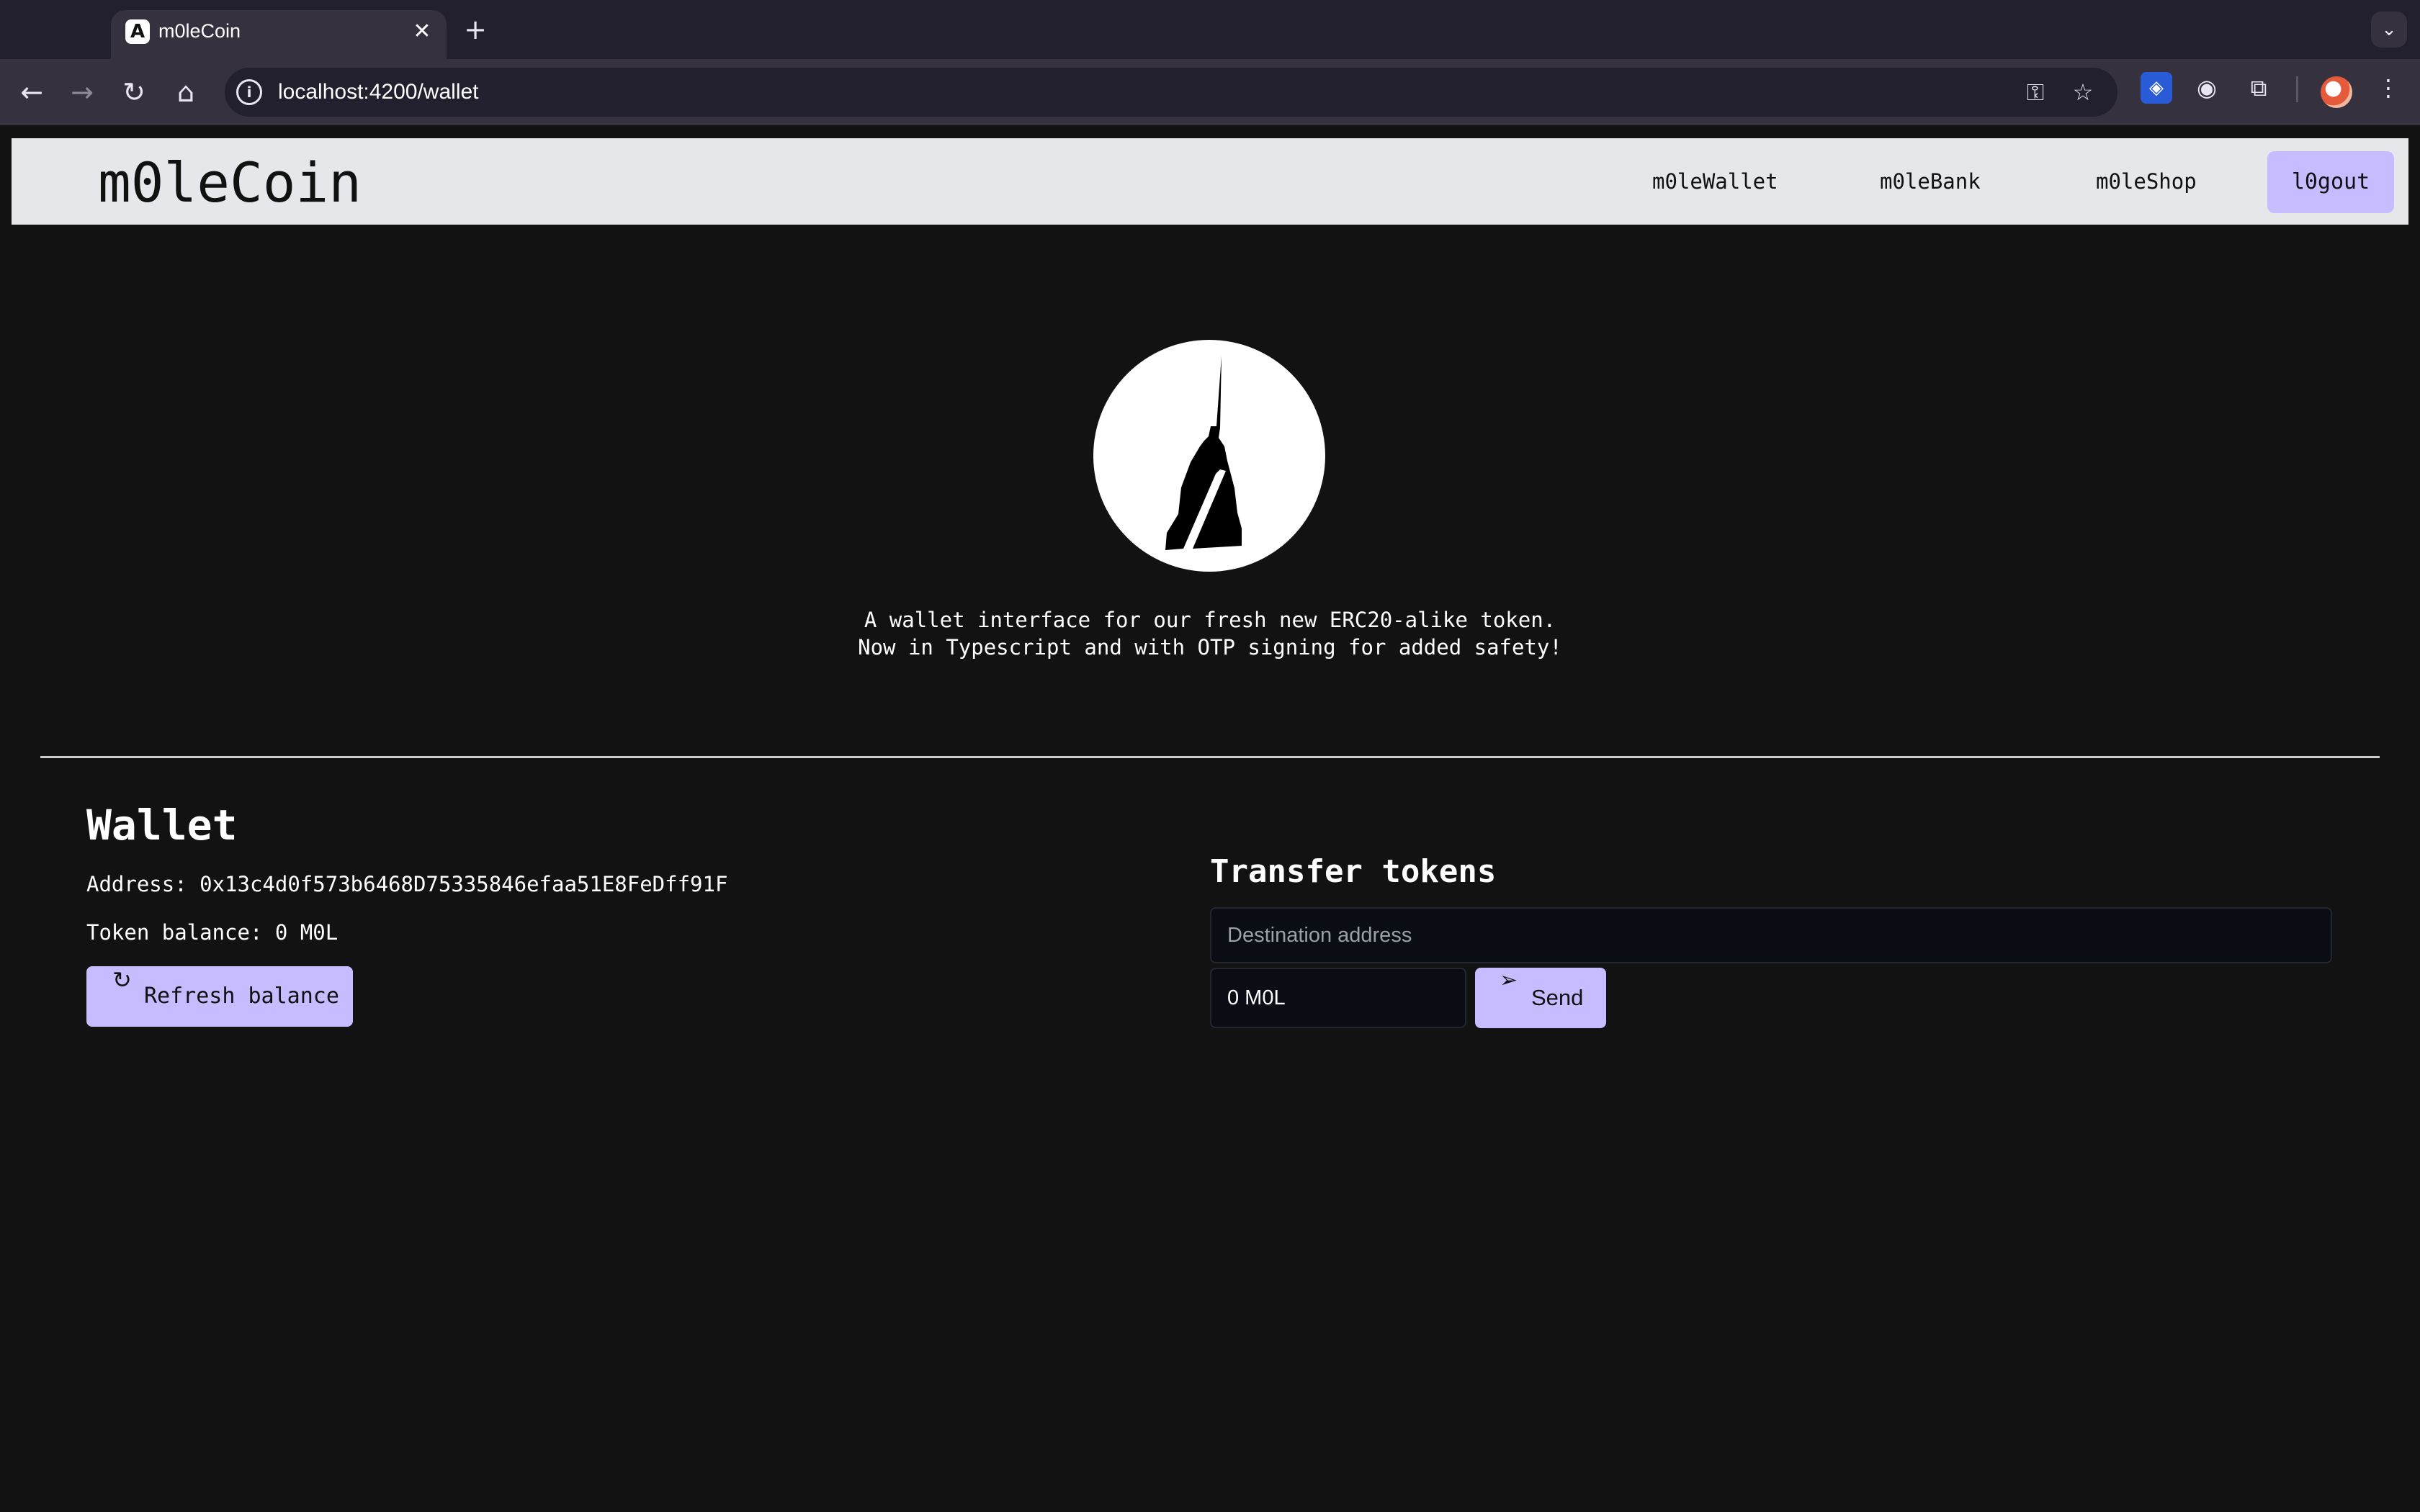 This screenshot has width=2420, height=1512. What do you see at coordinates (2297, 89) in the screenshot?
I see `toolbar-separator` at bounding box center [2297, 89].